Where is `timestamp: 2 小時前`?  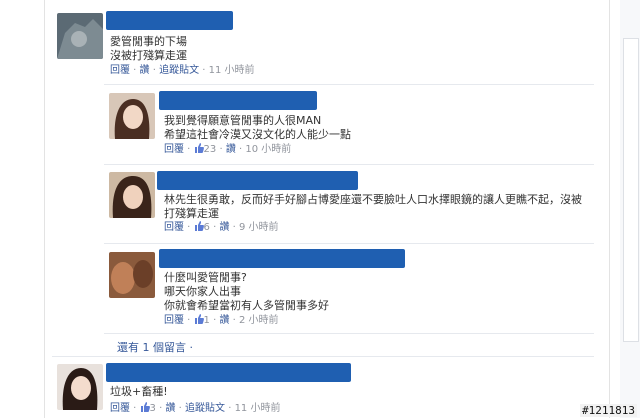
timestamp: 2 小時前 is located at coordinates (259, 320).